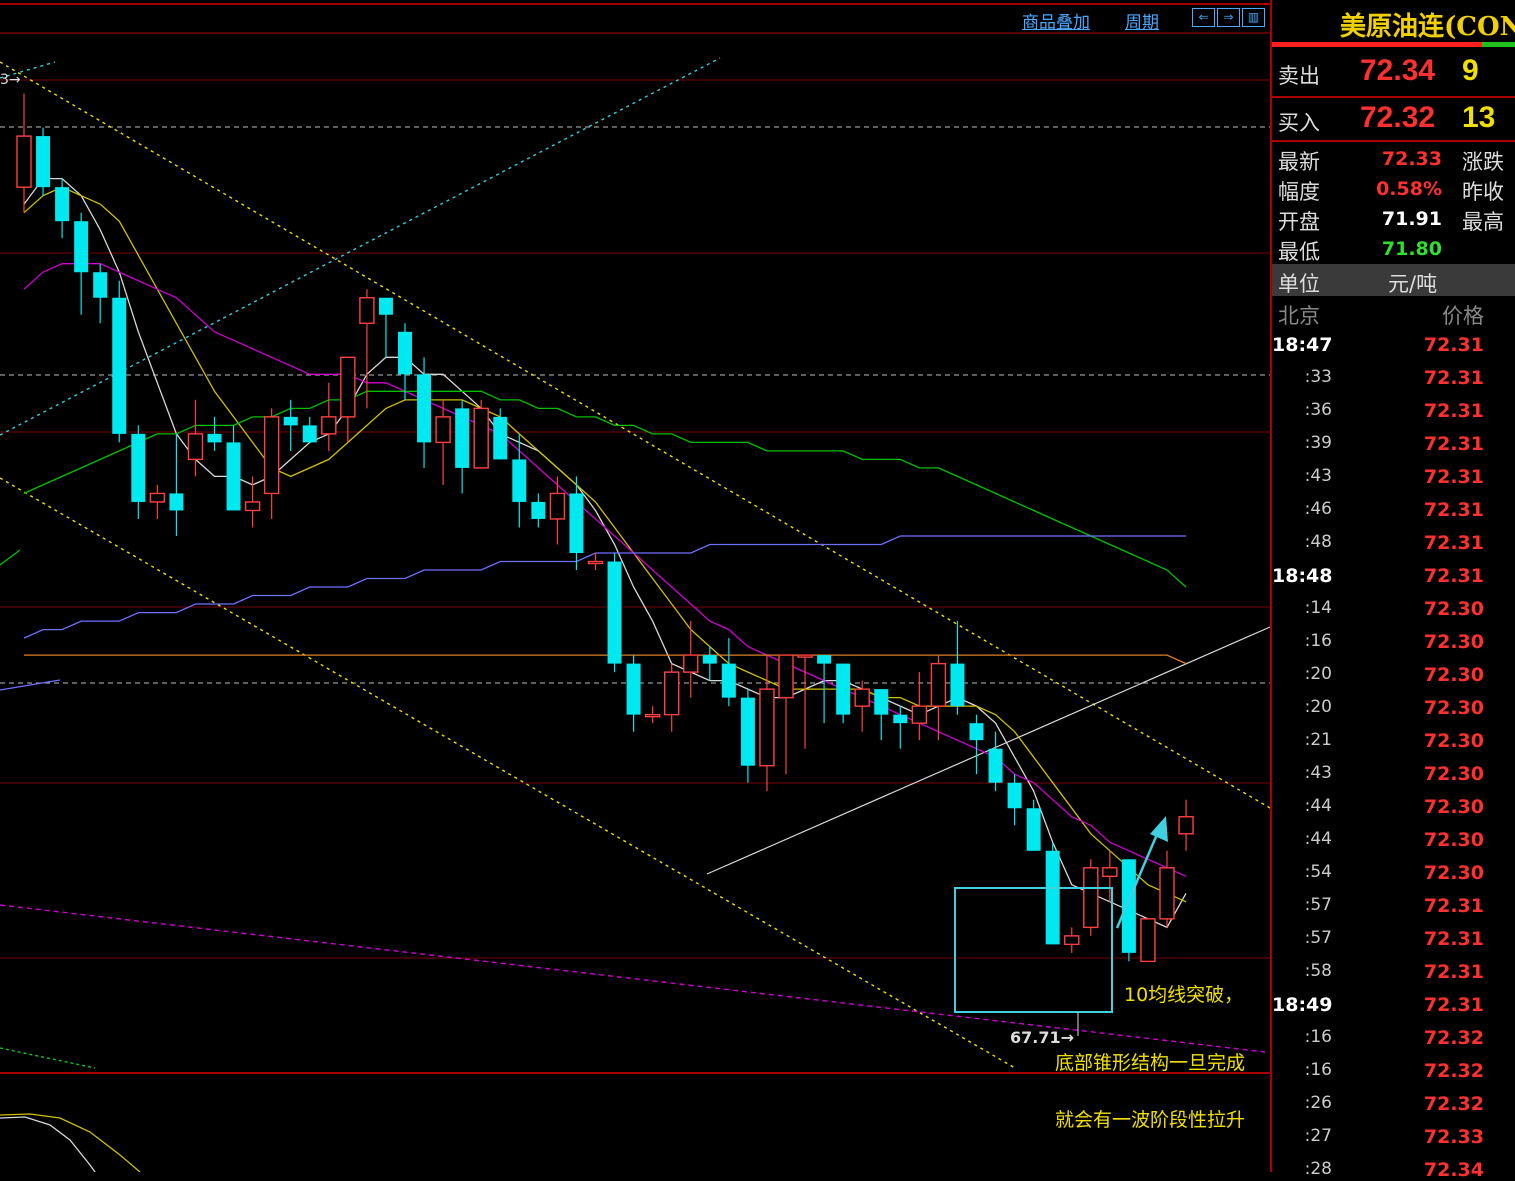 The width and height of the screenshot is (1515, 1181). I want to click on ma-line-ma250, so click(605, 659).